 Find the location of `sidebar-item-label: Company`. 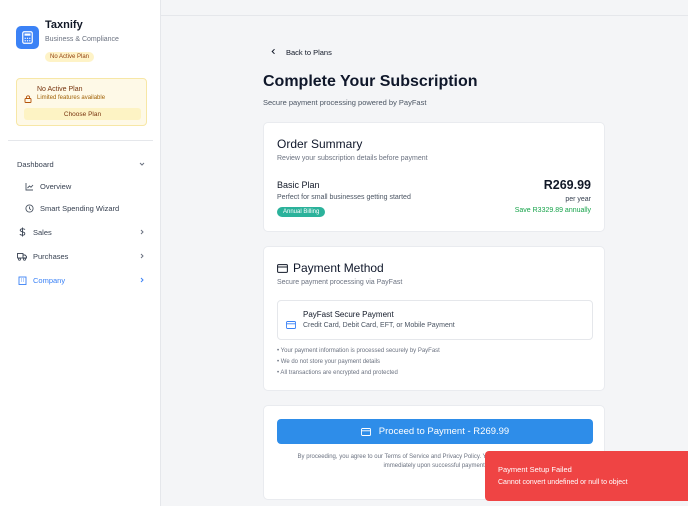

sidebar-item-label: Company is located at coordinates (49, 280).